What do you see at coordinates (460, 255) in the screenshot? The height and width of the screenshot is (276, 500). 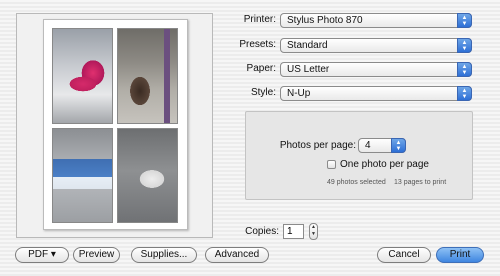 I see `print-button: Print` at bounding box center [460, 255].